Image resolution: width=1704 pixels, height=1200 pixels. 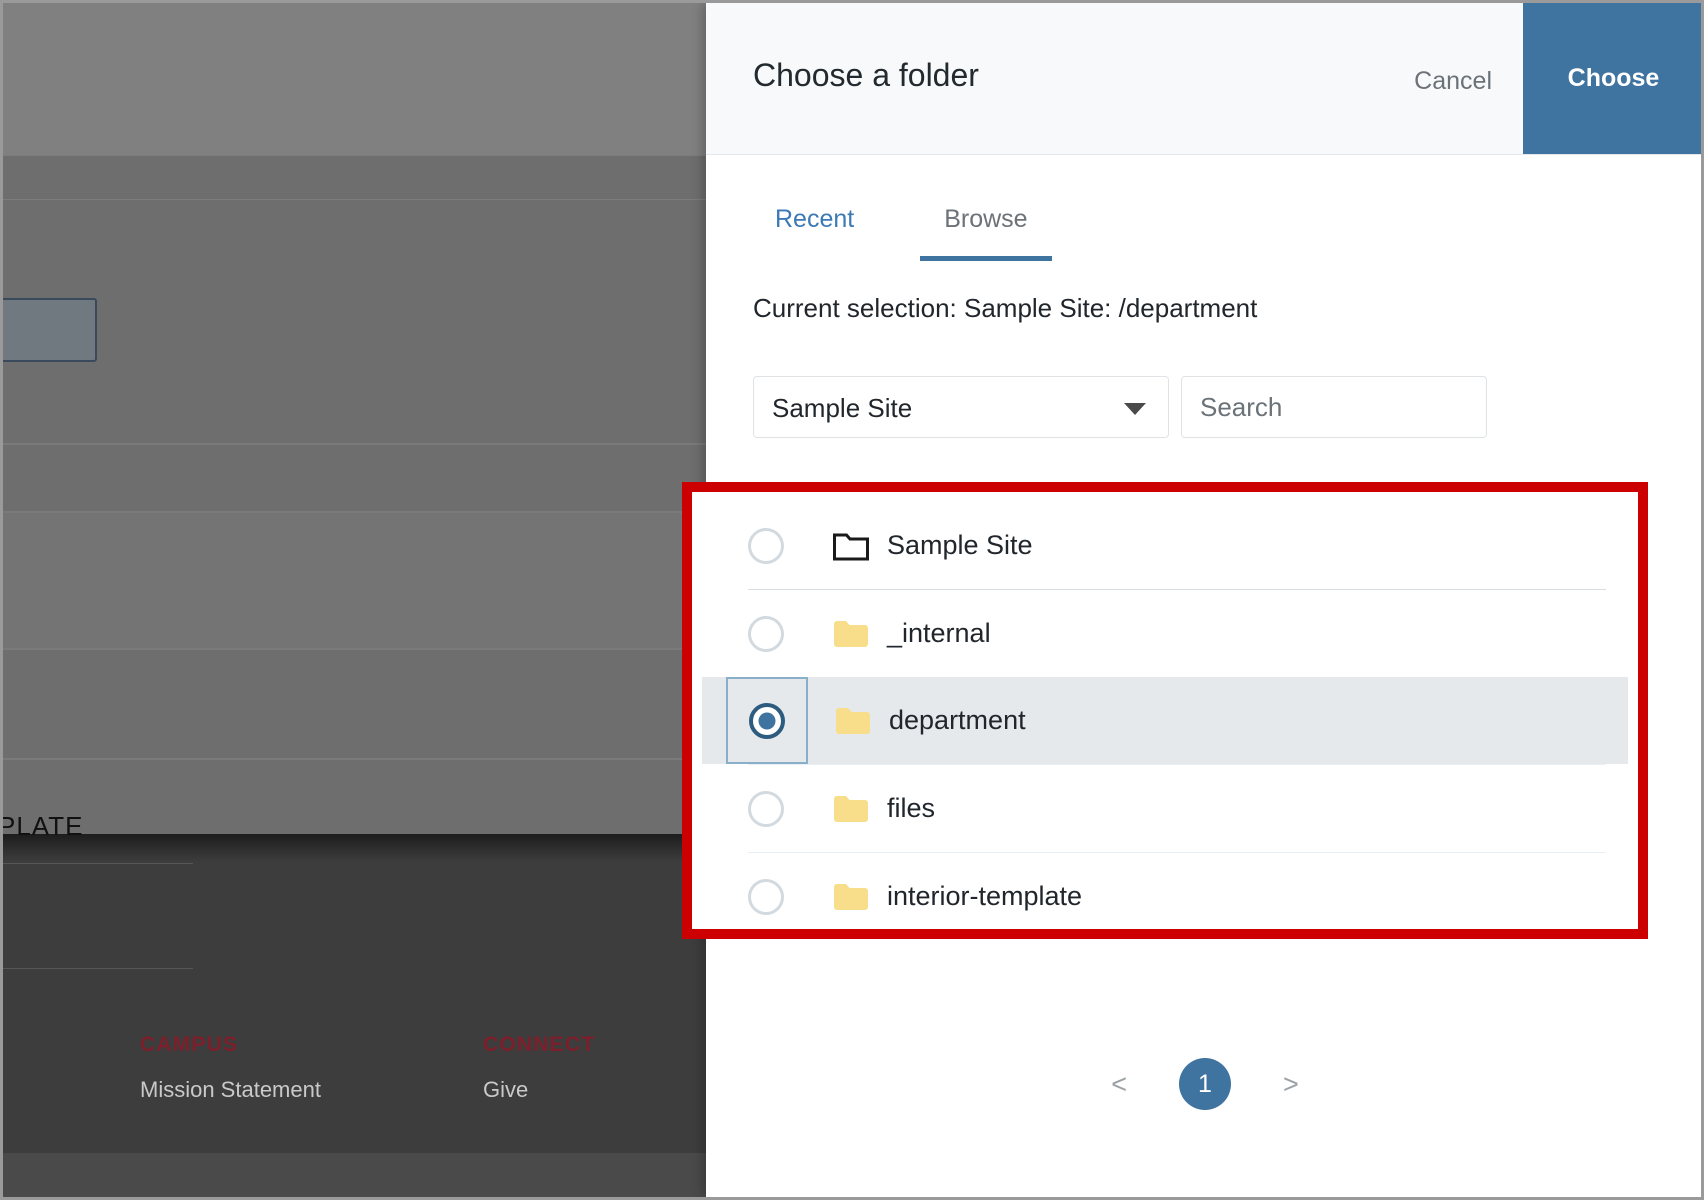 What do you see at coordinates (1165, 633) in the screenshot?
I see `folder-row-internal: _internal` at bounding box center [1165, 633].